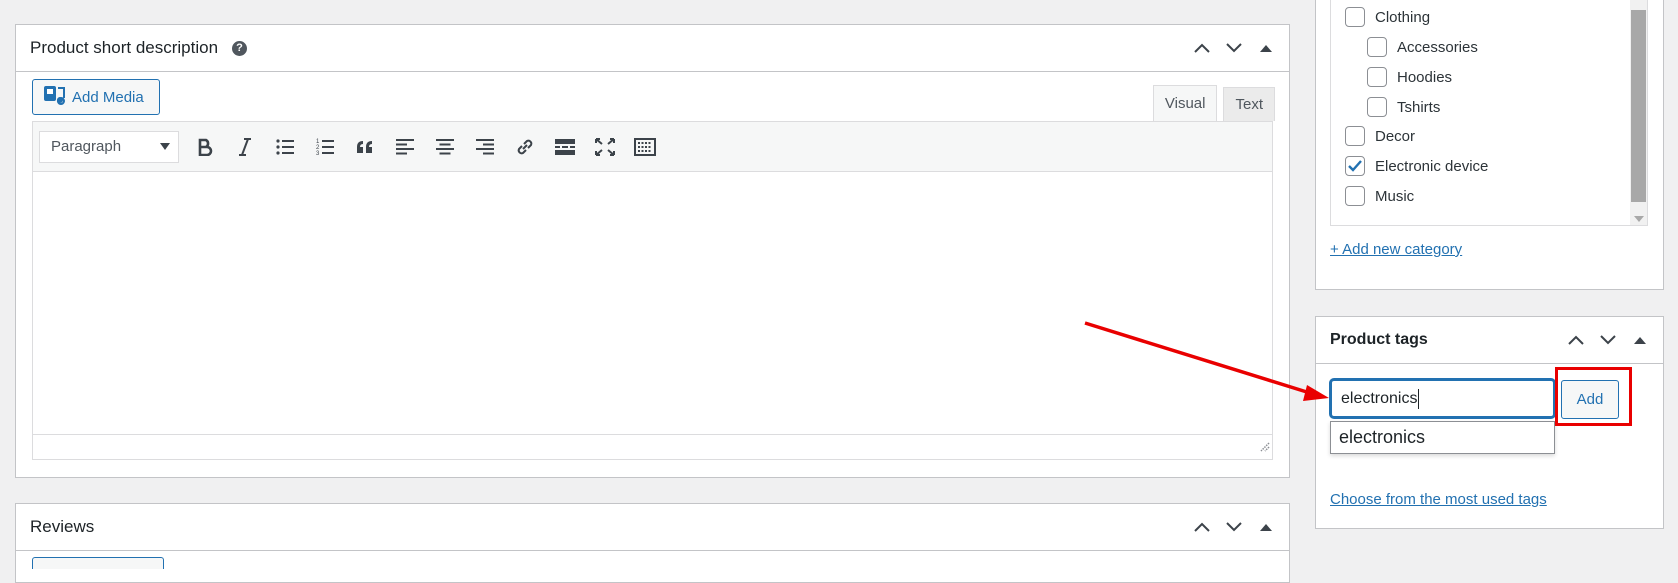 This screenshot has height=583, width=1678. Describe the element at coordinates (98, 563) in the screenshot. I see `reviews-button-partial` at that location.